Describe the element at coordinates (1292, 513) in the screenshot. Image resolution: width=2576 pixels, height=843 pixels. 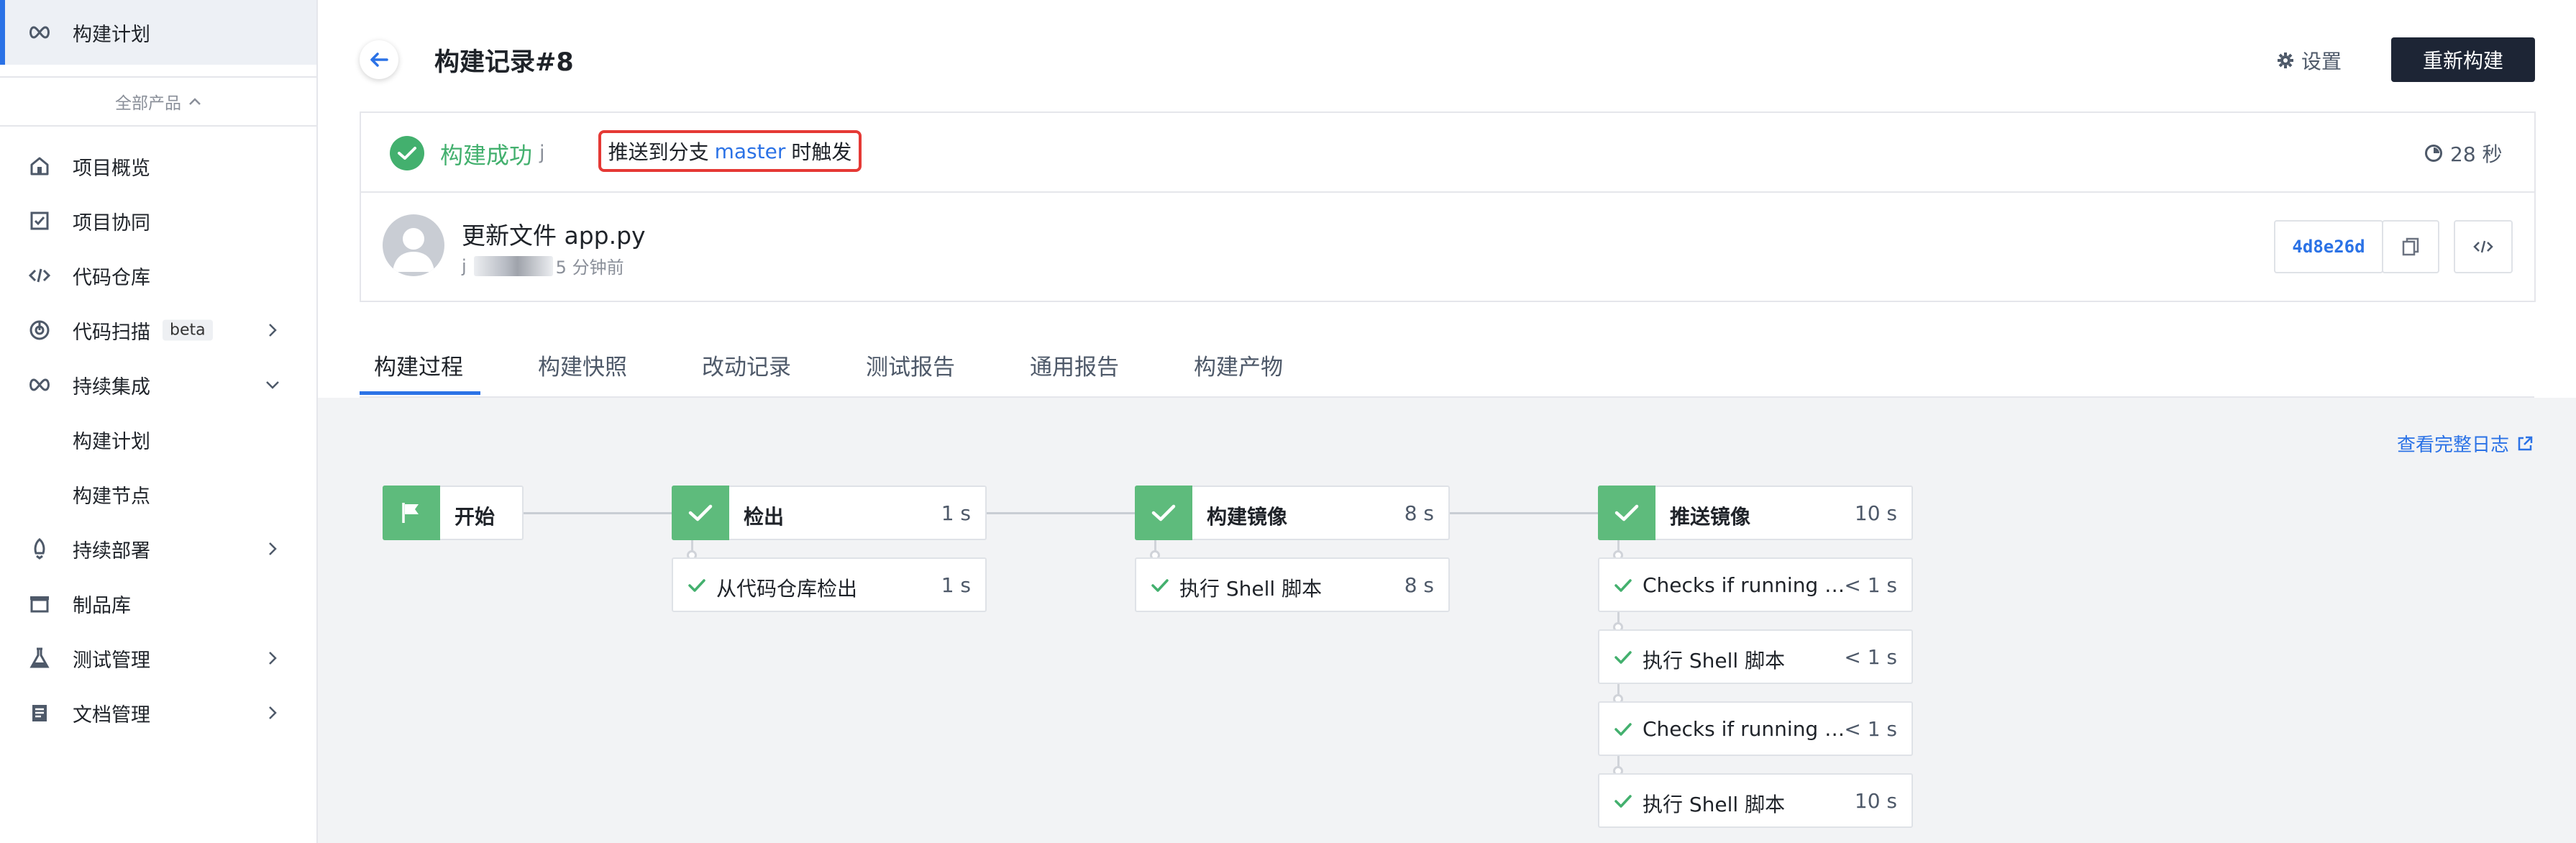
I see `stage-build-image: 构建镜像 8 s` at that location.